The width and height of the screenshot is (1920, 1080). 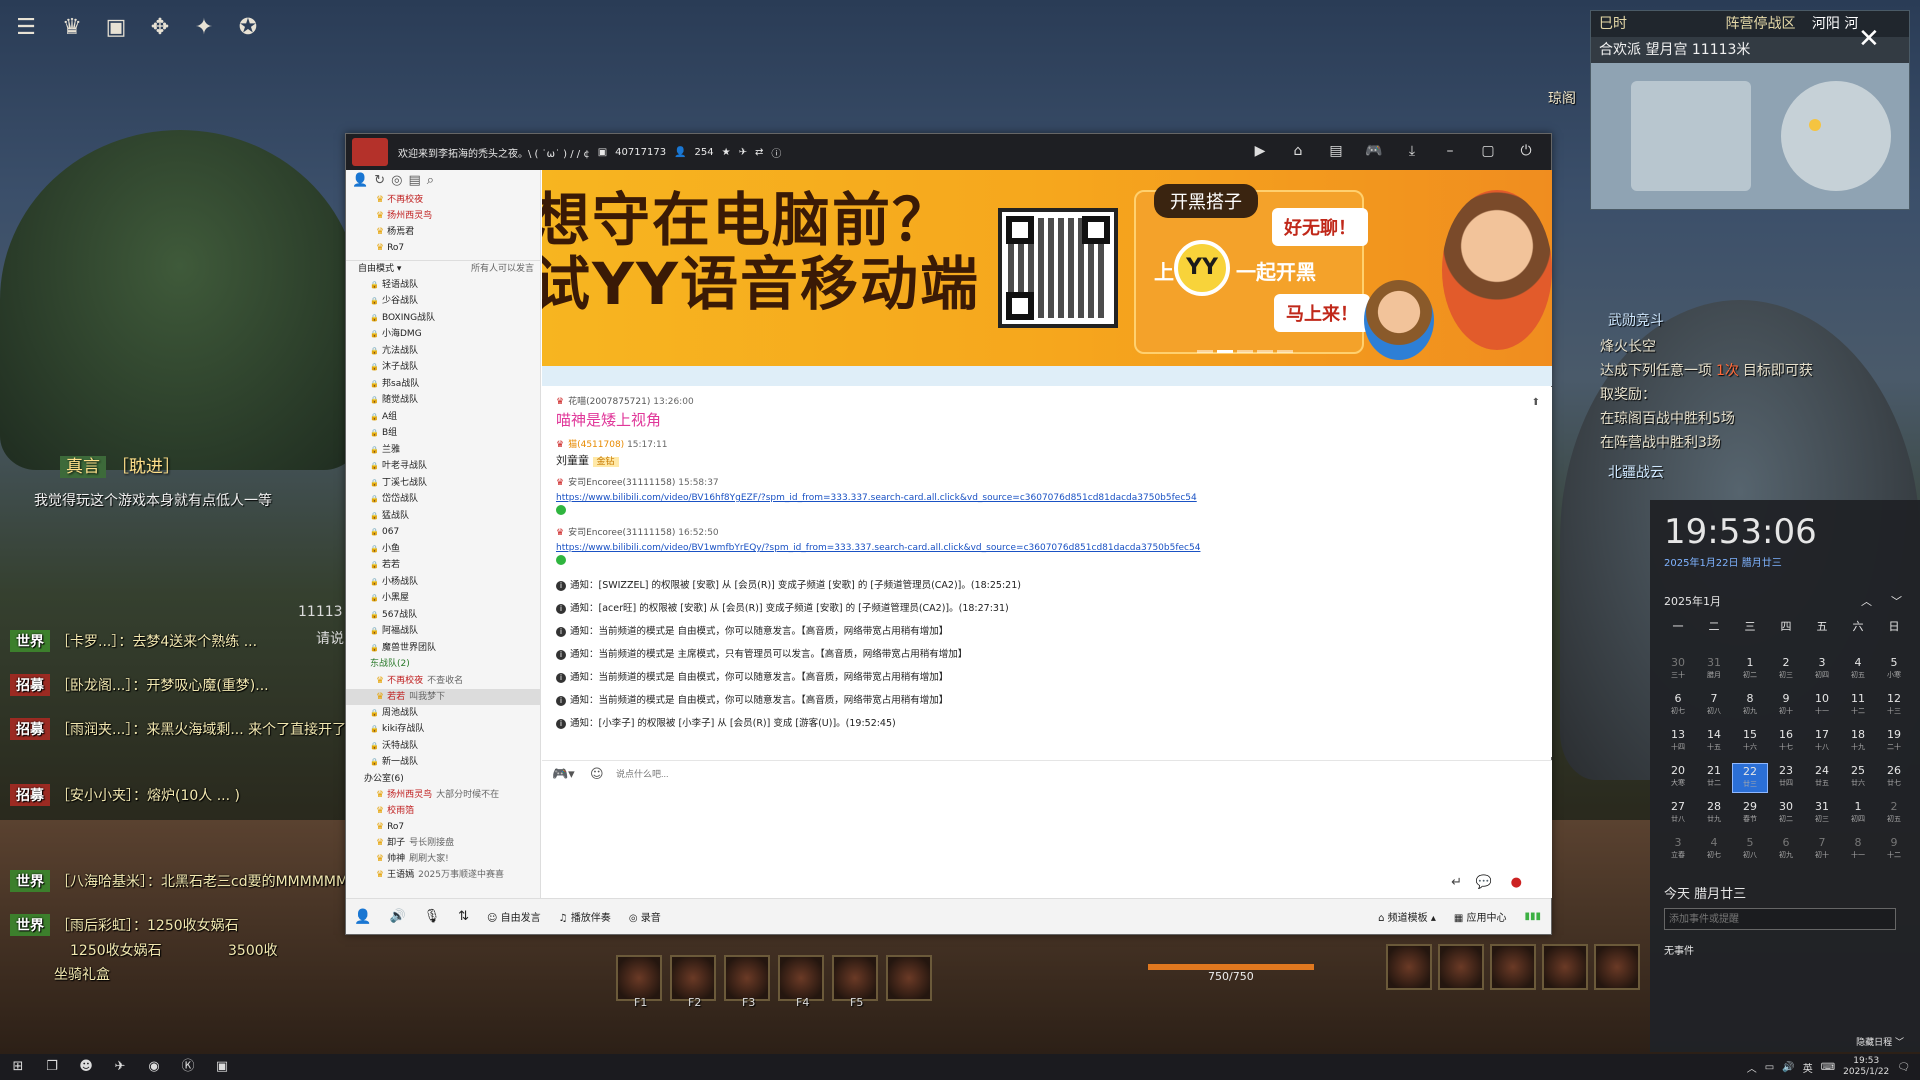 What do you see at coordinates (1858, 814) in the screenshot?
I see `calendar-day: 1 初四` at bounding box center [1858, 814].